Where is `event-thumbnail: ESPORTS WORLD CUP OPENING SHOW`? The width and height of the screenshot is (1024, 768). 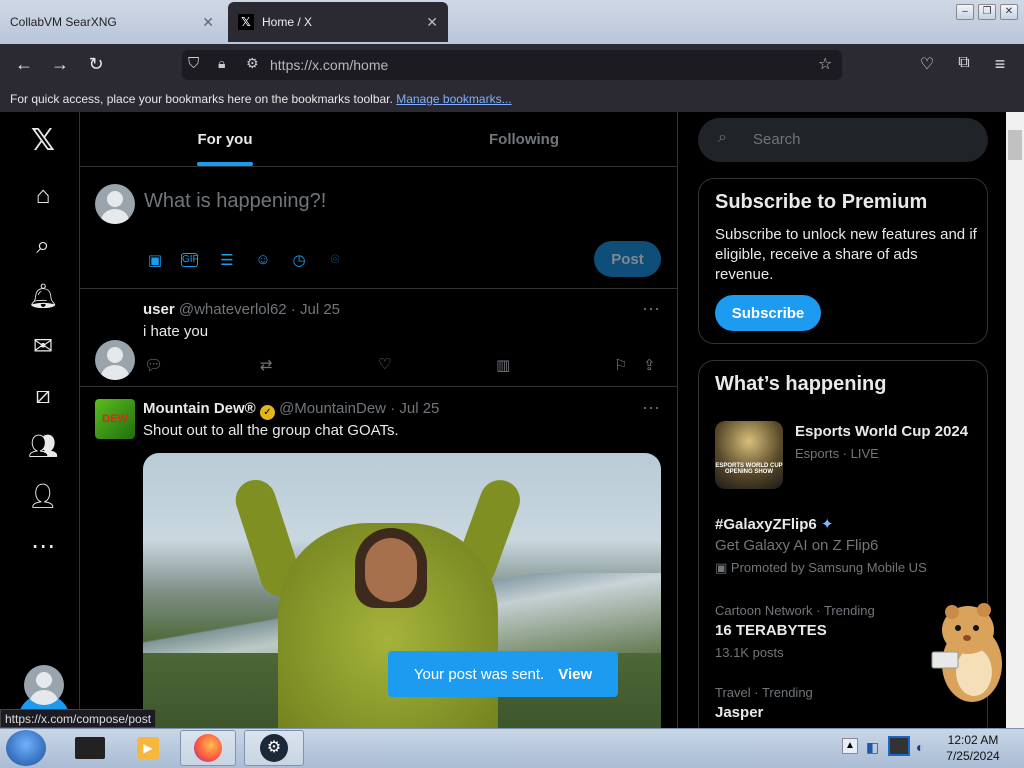
event-thumbnail: ESPORTS WORLD CUP OPENING SHOW is located at coordinates (749, 455).